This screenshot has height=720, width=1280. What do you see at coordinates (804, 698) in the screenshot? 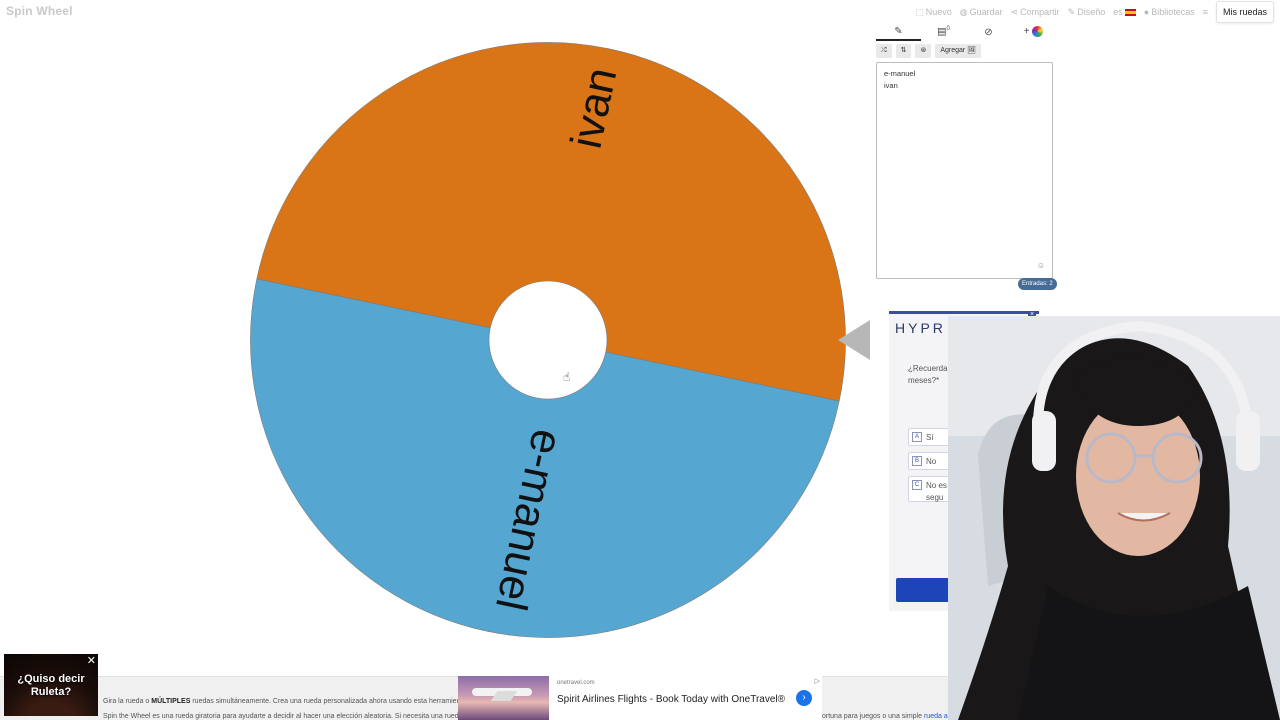
I see `ad-go-button: ›` at bounding box center [804, 698].